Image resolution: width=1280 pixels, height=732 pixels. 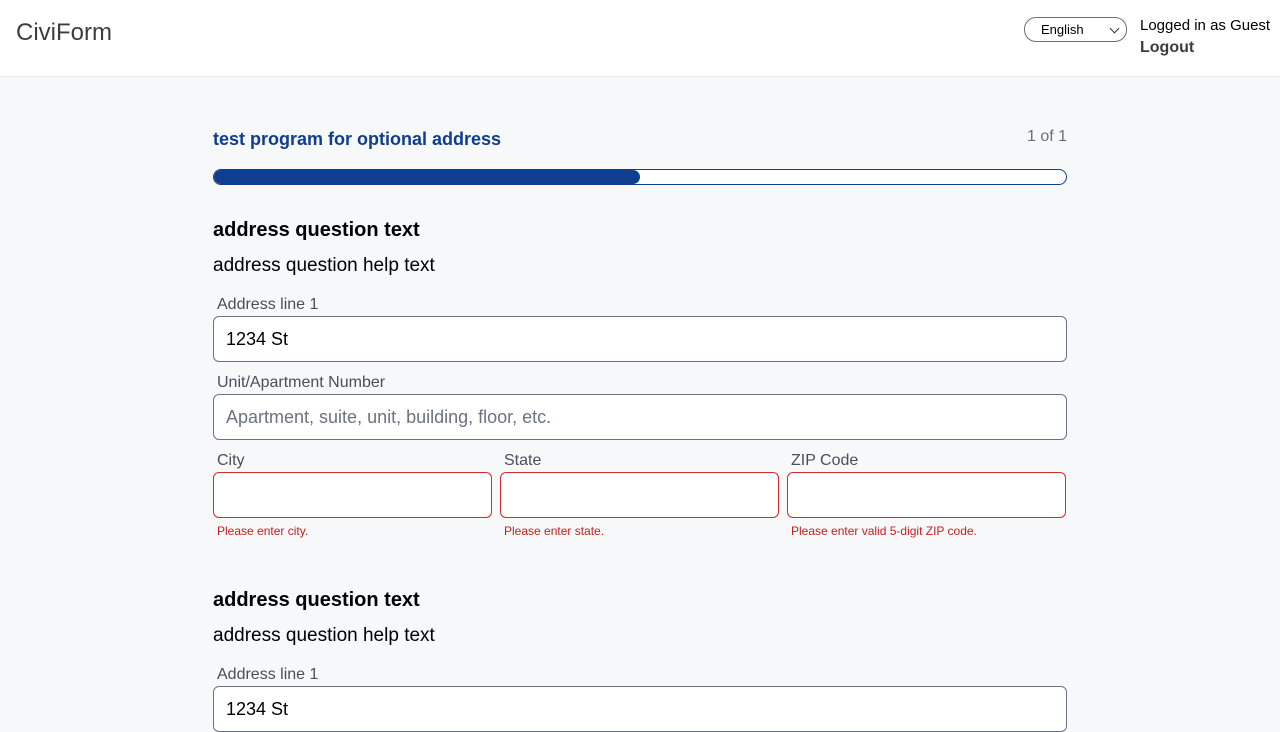 I want to click on state-input, so click(x=639, y=495).